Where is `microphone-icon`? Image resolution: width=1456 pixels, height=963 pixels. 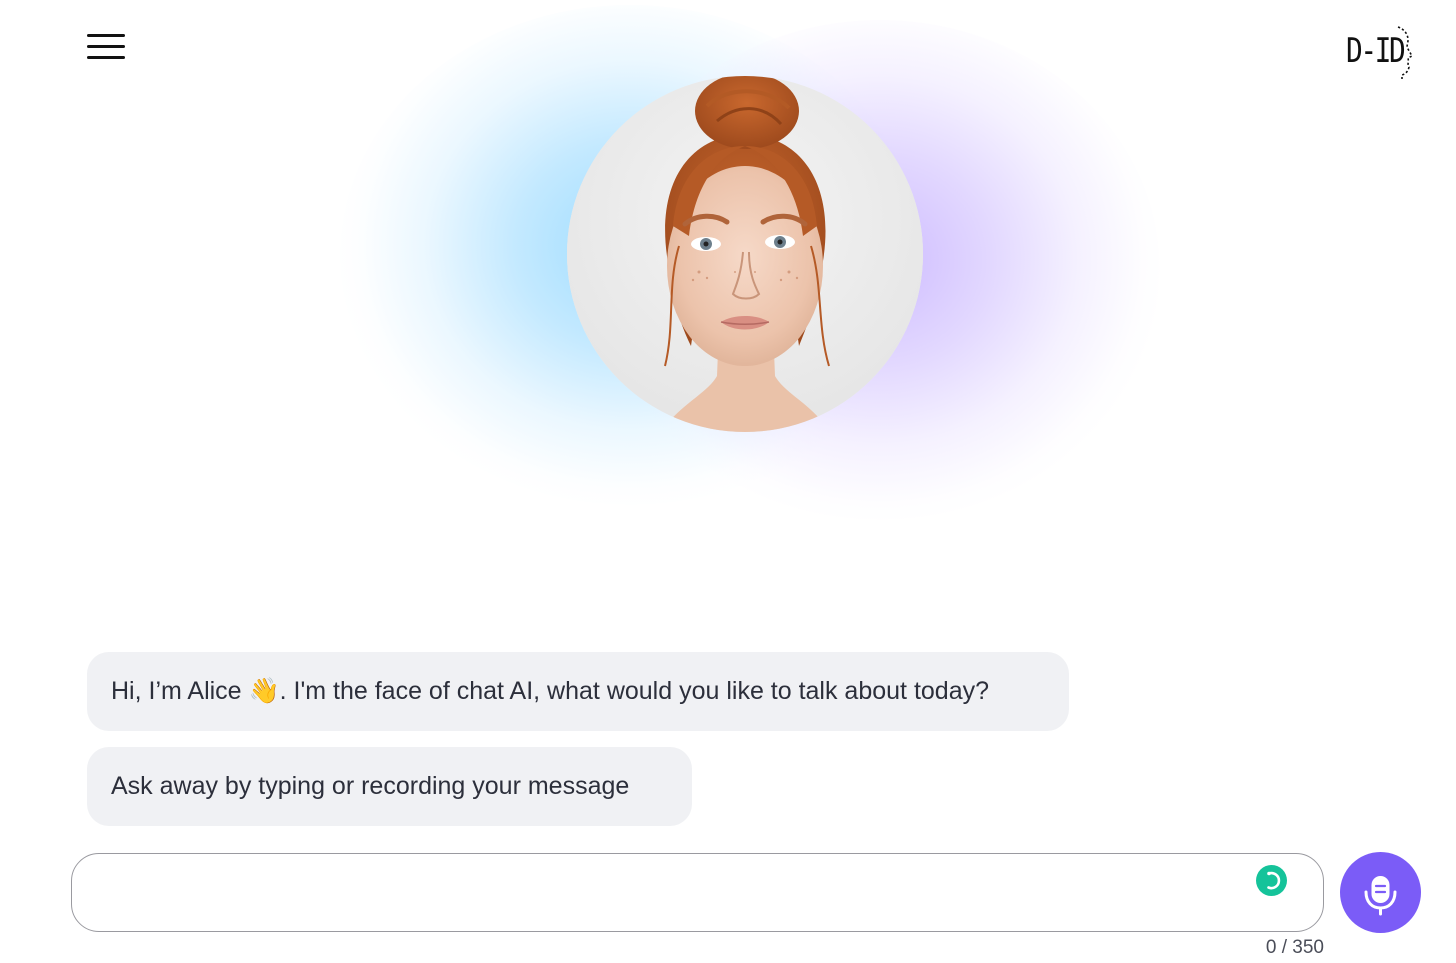 microphone-icon is located at coordinates (1380, 896).